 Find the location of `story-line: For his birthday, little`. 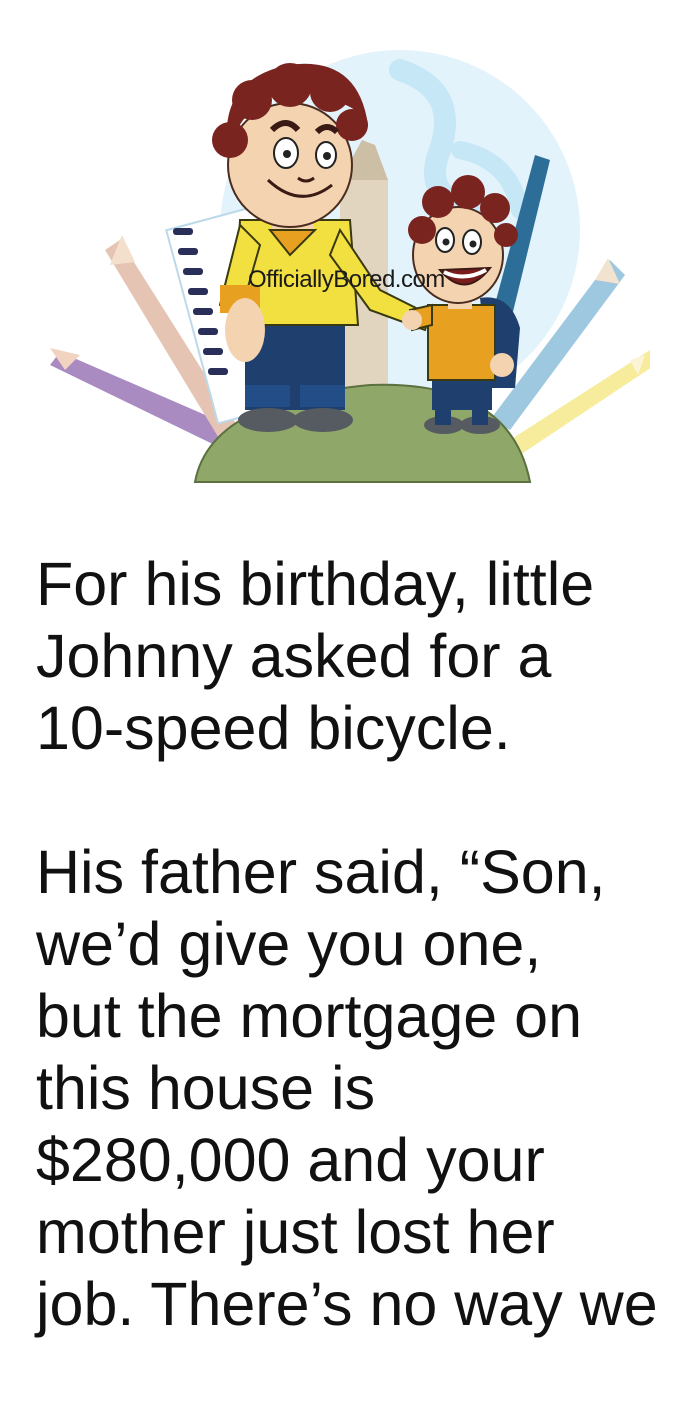

story-line: For his birthday, little is located at coordinates (315, 584).